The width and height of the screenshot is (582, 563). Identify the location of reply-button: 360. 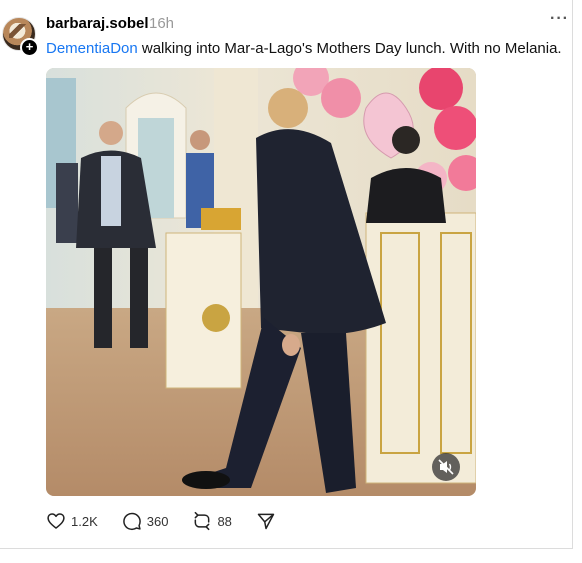
(145, 521).